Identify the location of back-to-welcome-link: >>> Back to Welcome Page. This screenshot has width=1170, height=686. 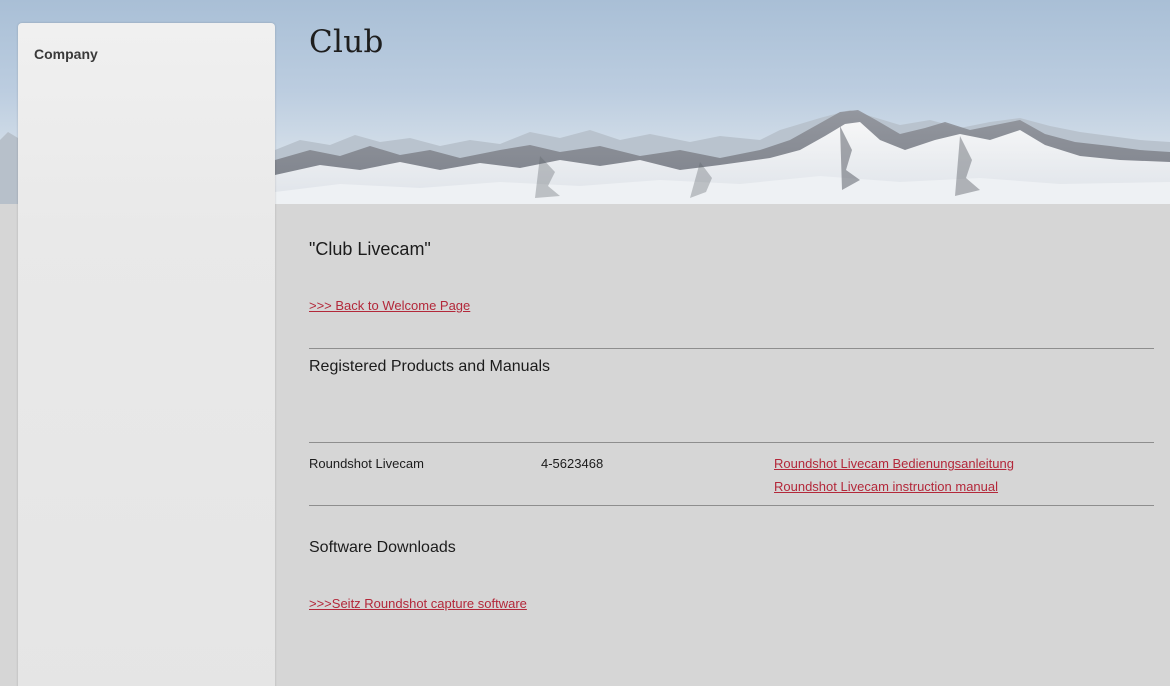
(389, 305).